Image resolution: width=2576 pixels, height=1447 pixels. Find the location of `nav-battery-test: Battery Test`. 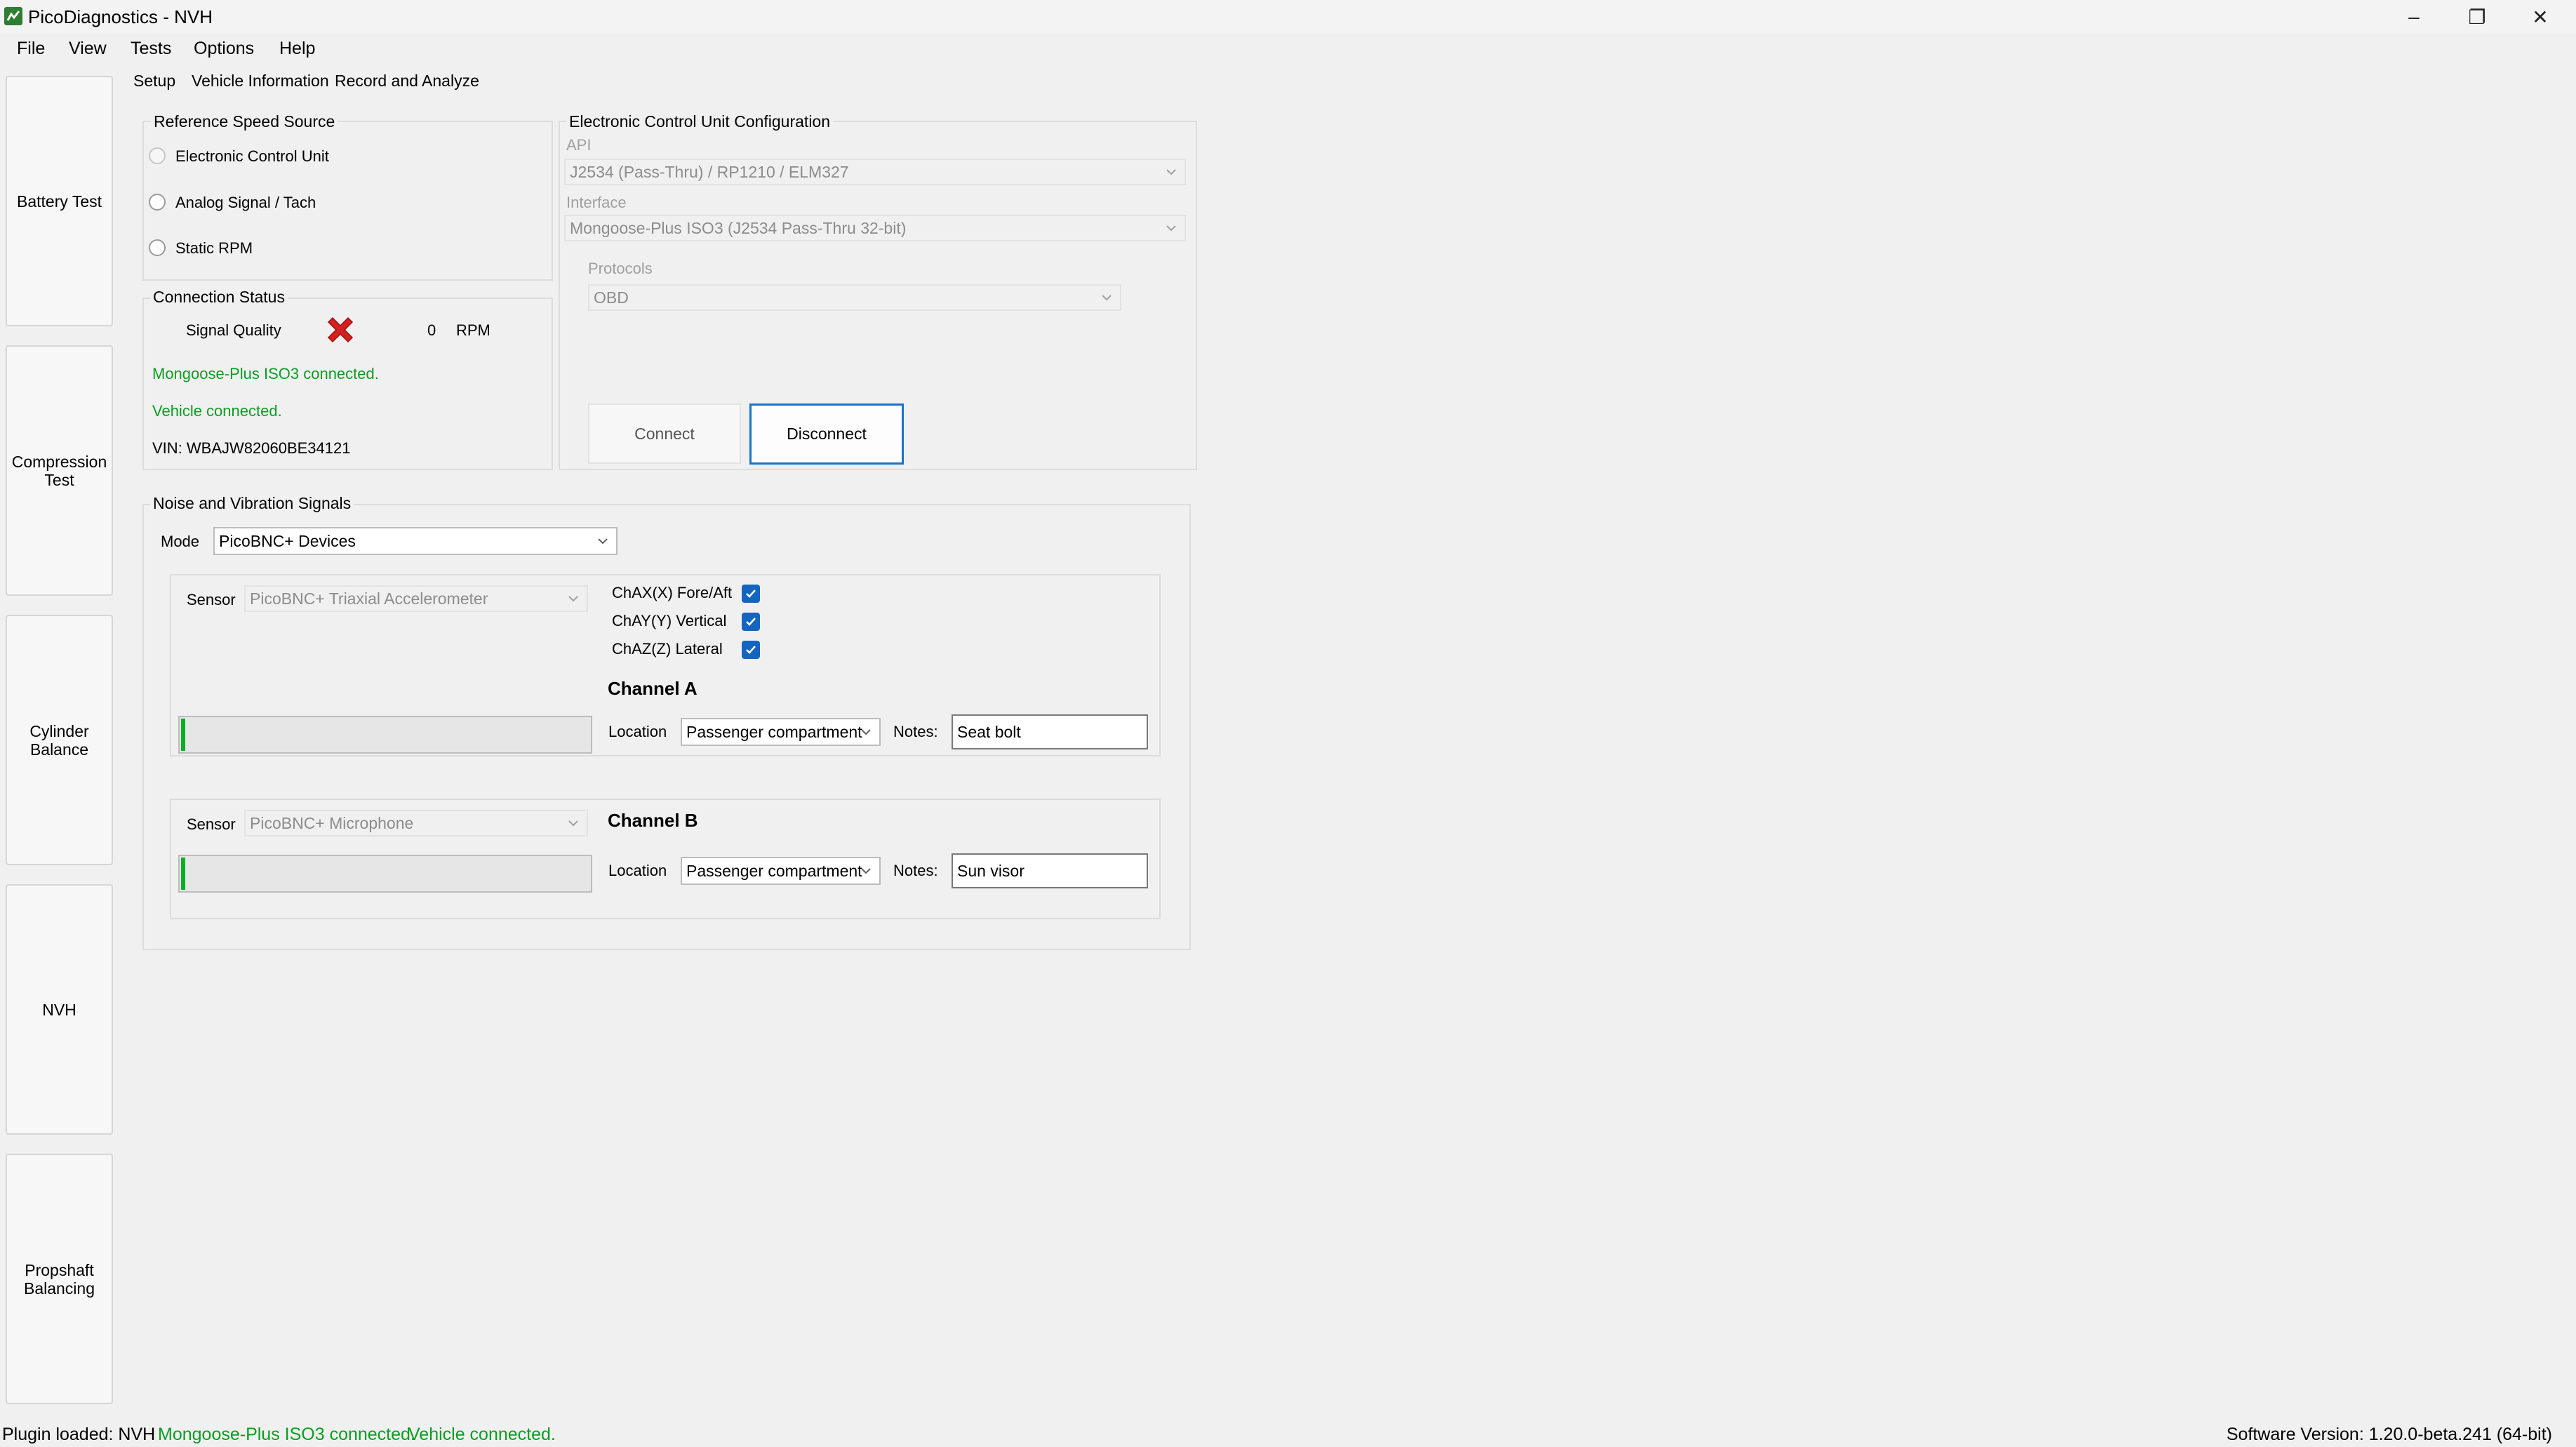

nav-battery-test: Battery Test is located at coordinates (60, 201).